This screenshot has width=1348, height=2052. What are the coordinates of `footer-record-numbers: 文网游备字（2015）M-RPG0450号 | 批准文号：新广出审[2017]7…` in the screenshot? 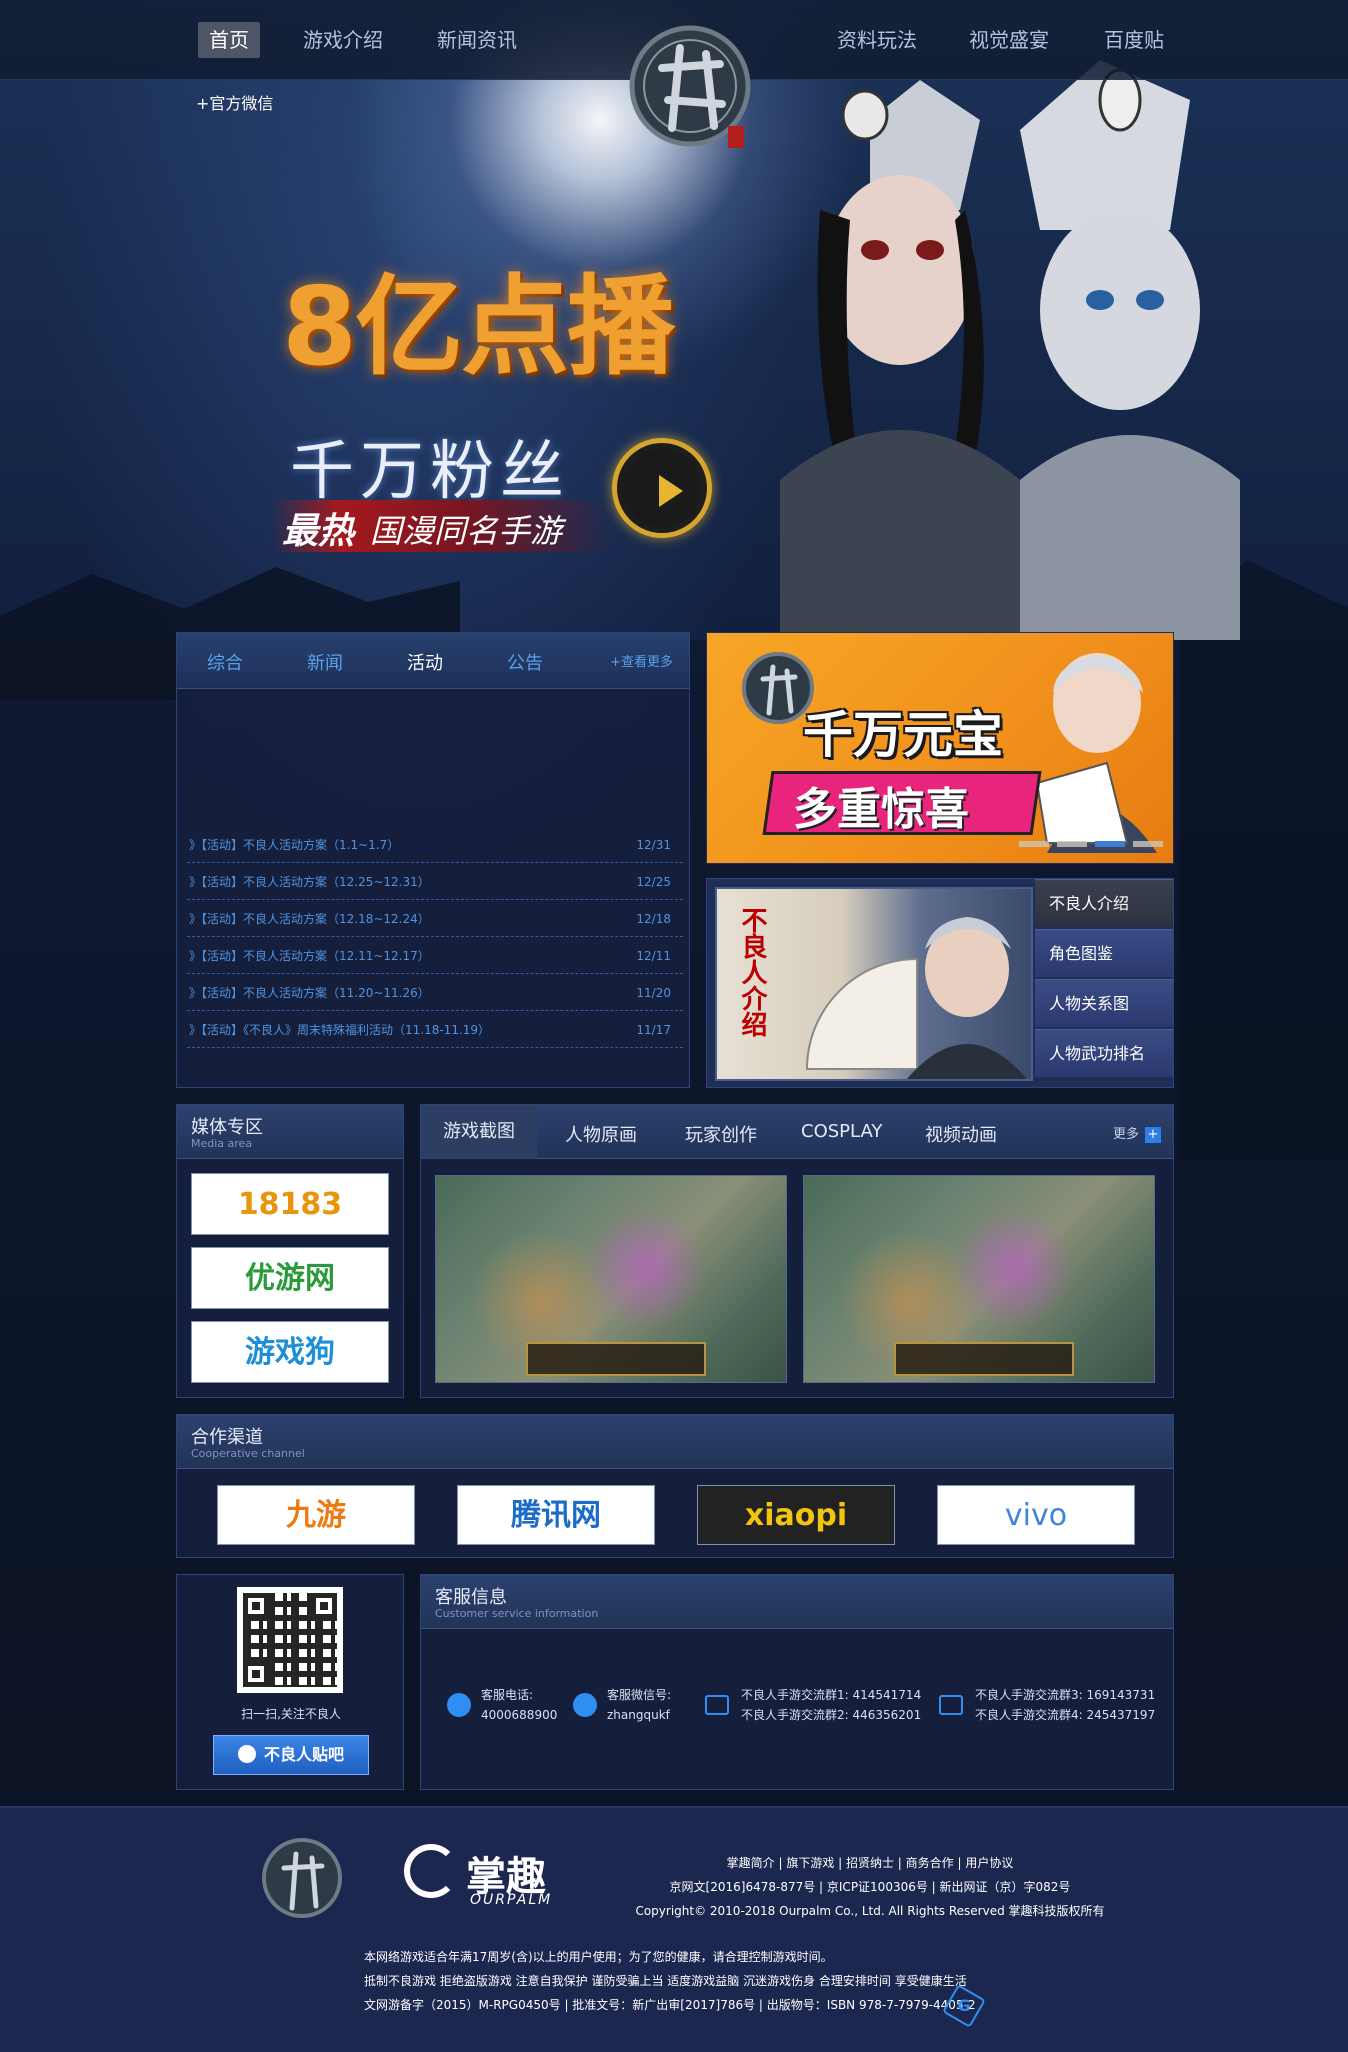 It's located at (670, 2005).